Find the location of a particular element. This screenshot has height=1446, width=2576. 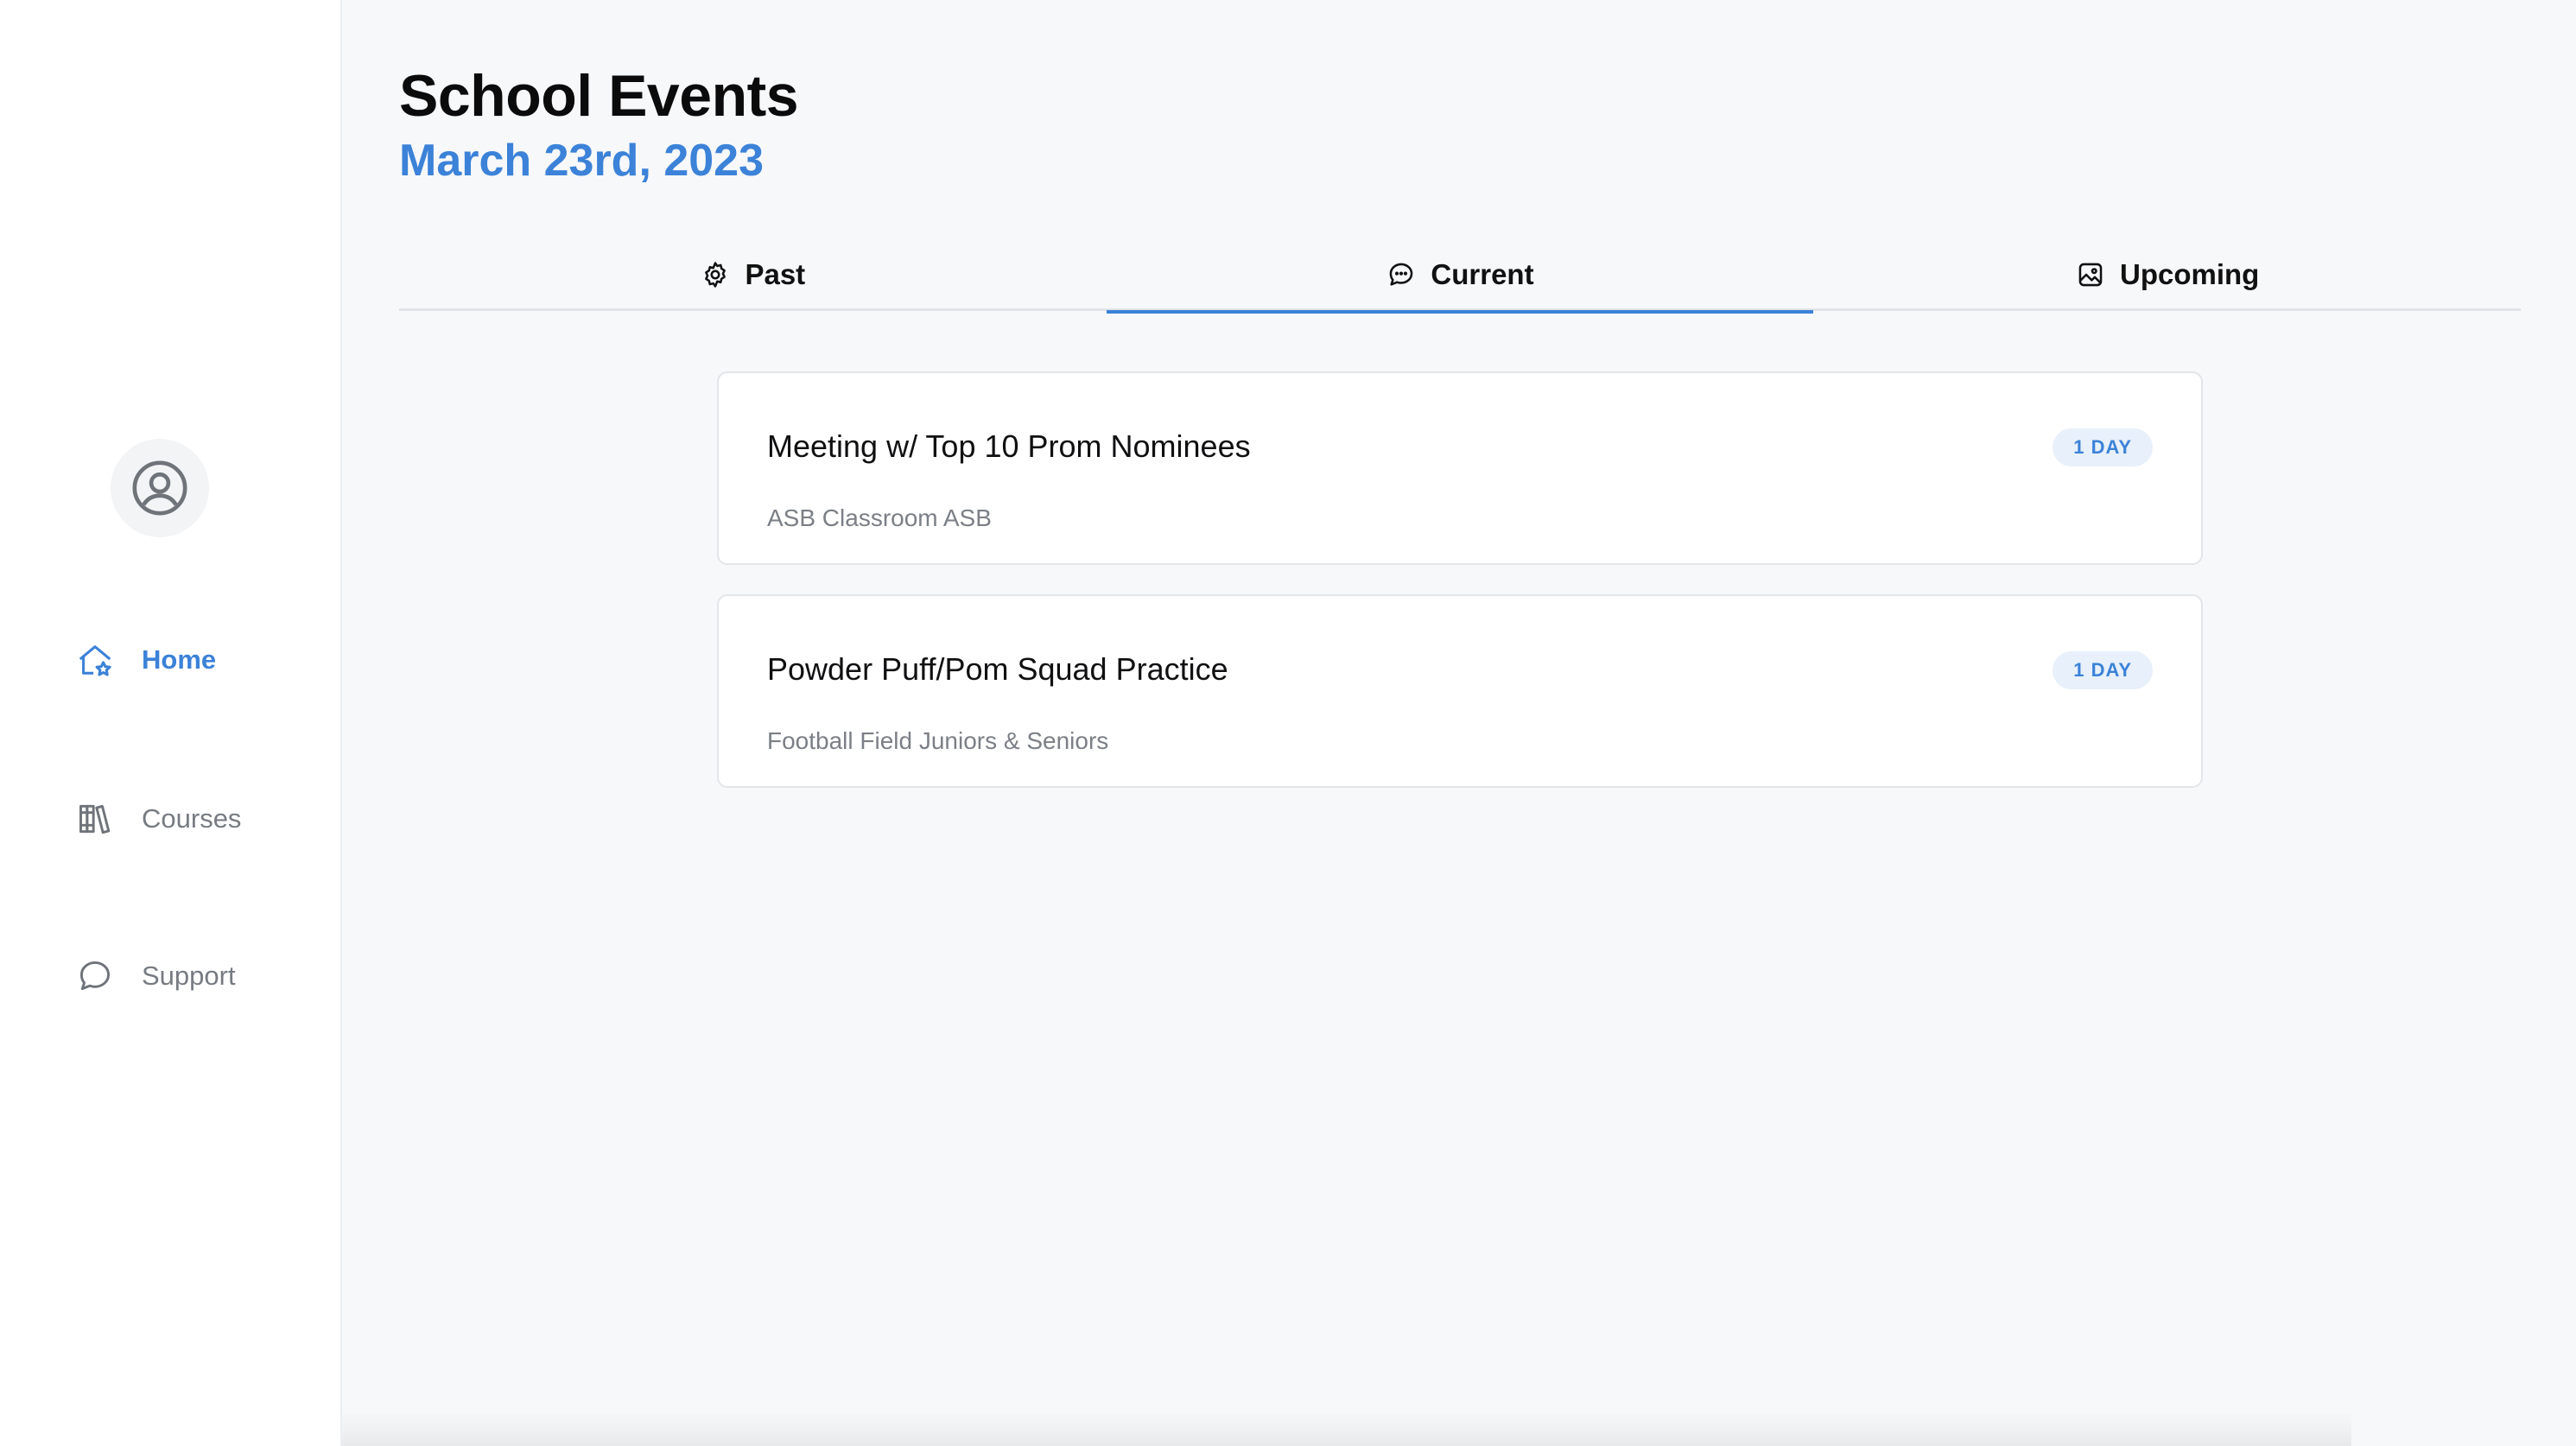

sidebar-item-courses: Courses is located at coordinates (157, 819).